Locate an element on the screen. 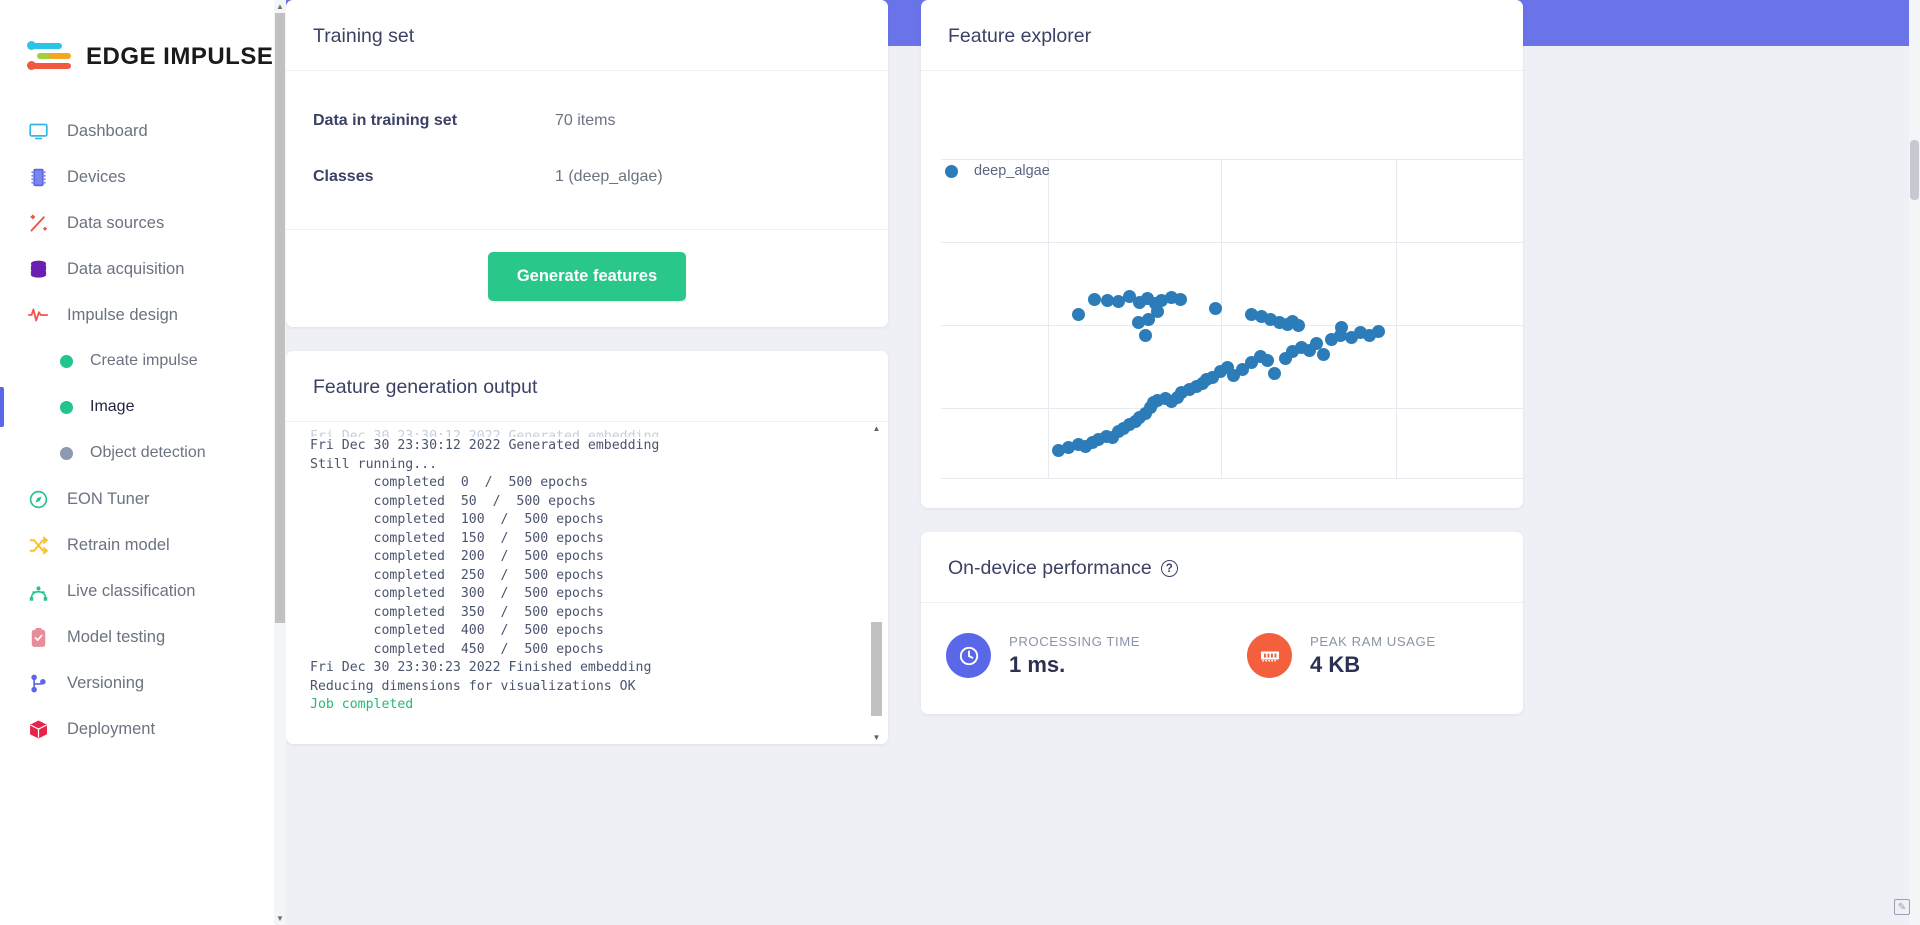 The height and width of the screenshot is (925, 1920). metric-value: 4 KB is located at coordinates (1335, 664).